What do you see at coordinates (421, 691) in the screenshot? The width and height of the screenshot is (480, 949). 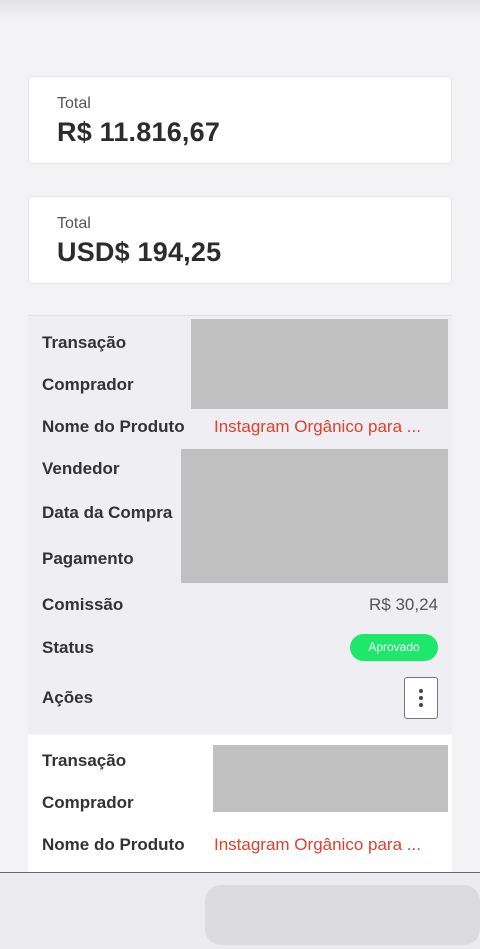 I see `kebab-menu-icon` at bounding box center [421, 691].